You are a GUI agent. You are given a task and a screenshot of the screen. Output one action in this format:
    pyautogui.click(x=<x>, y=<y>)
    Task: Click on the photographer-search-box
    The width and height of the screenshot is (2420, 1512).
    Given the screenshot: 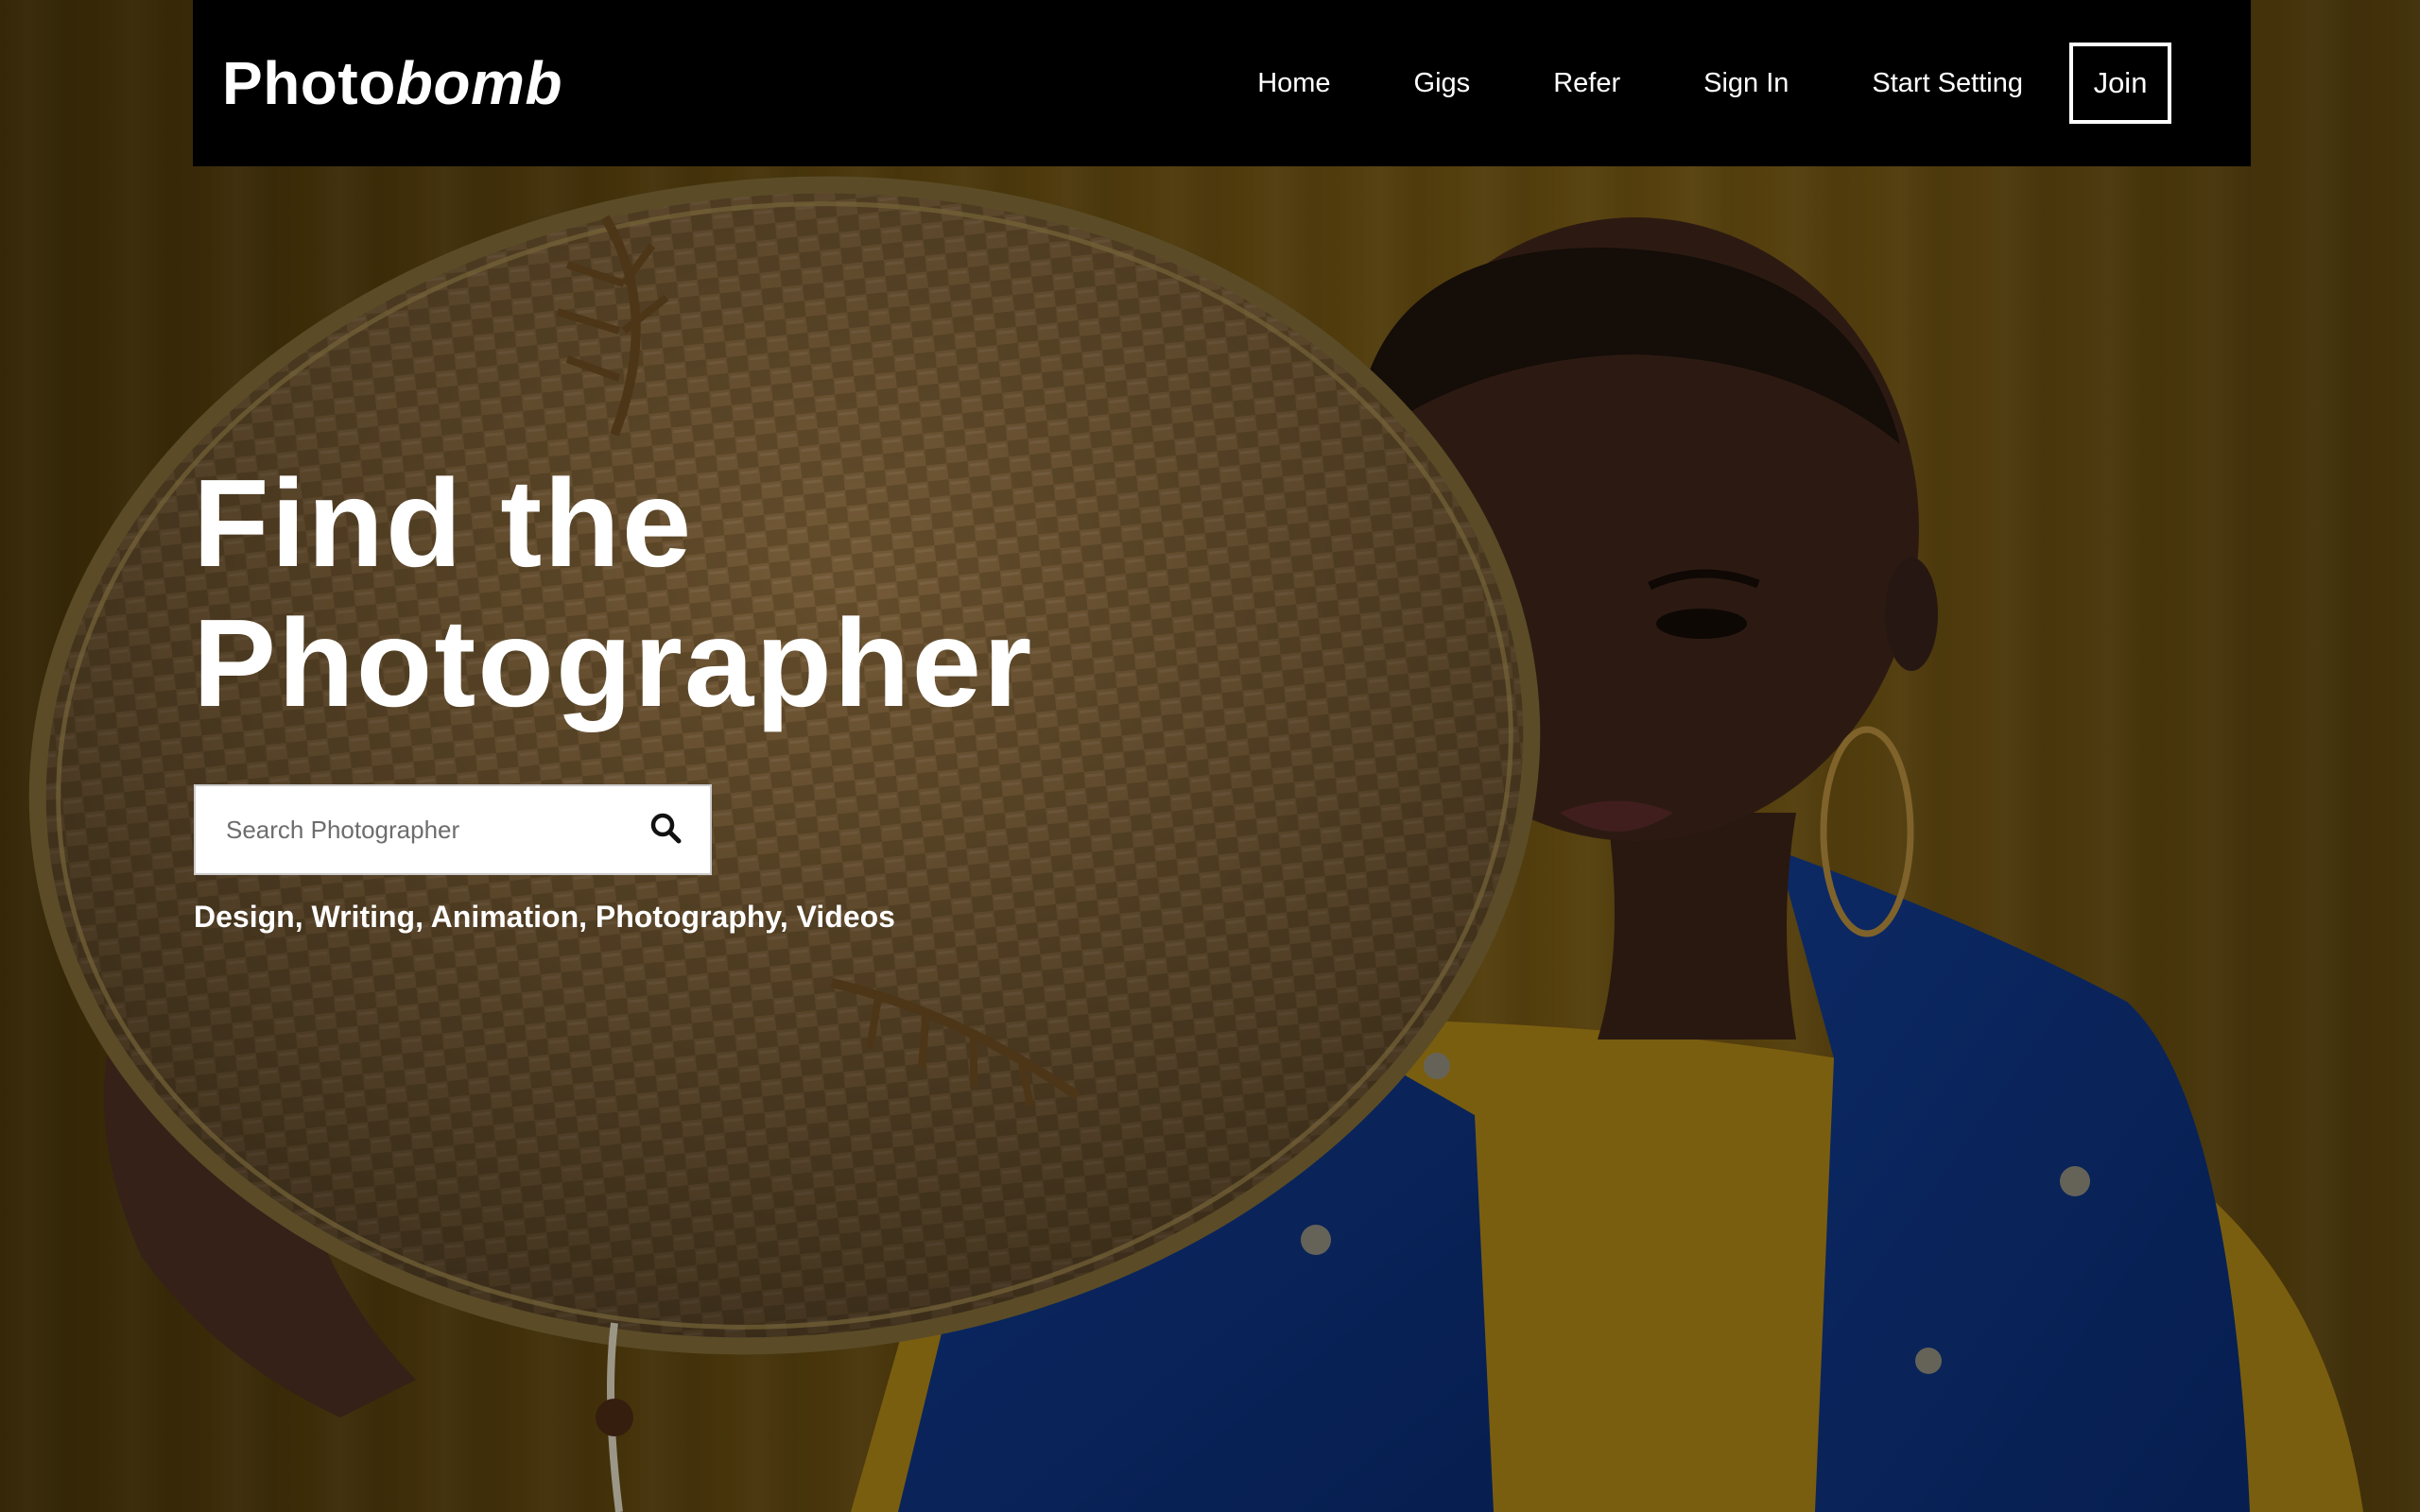 What is the action you would take?
    pyautogui.click(x=453, y=829)
    